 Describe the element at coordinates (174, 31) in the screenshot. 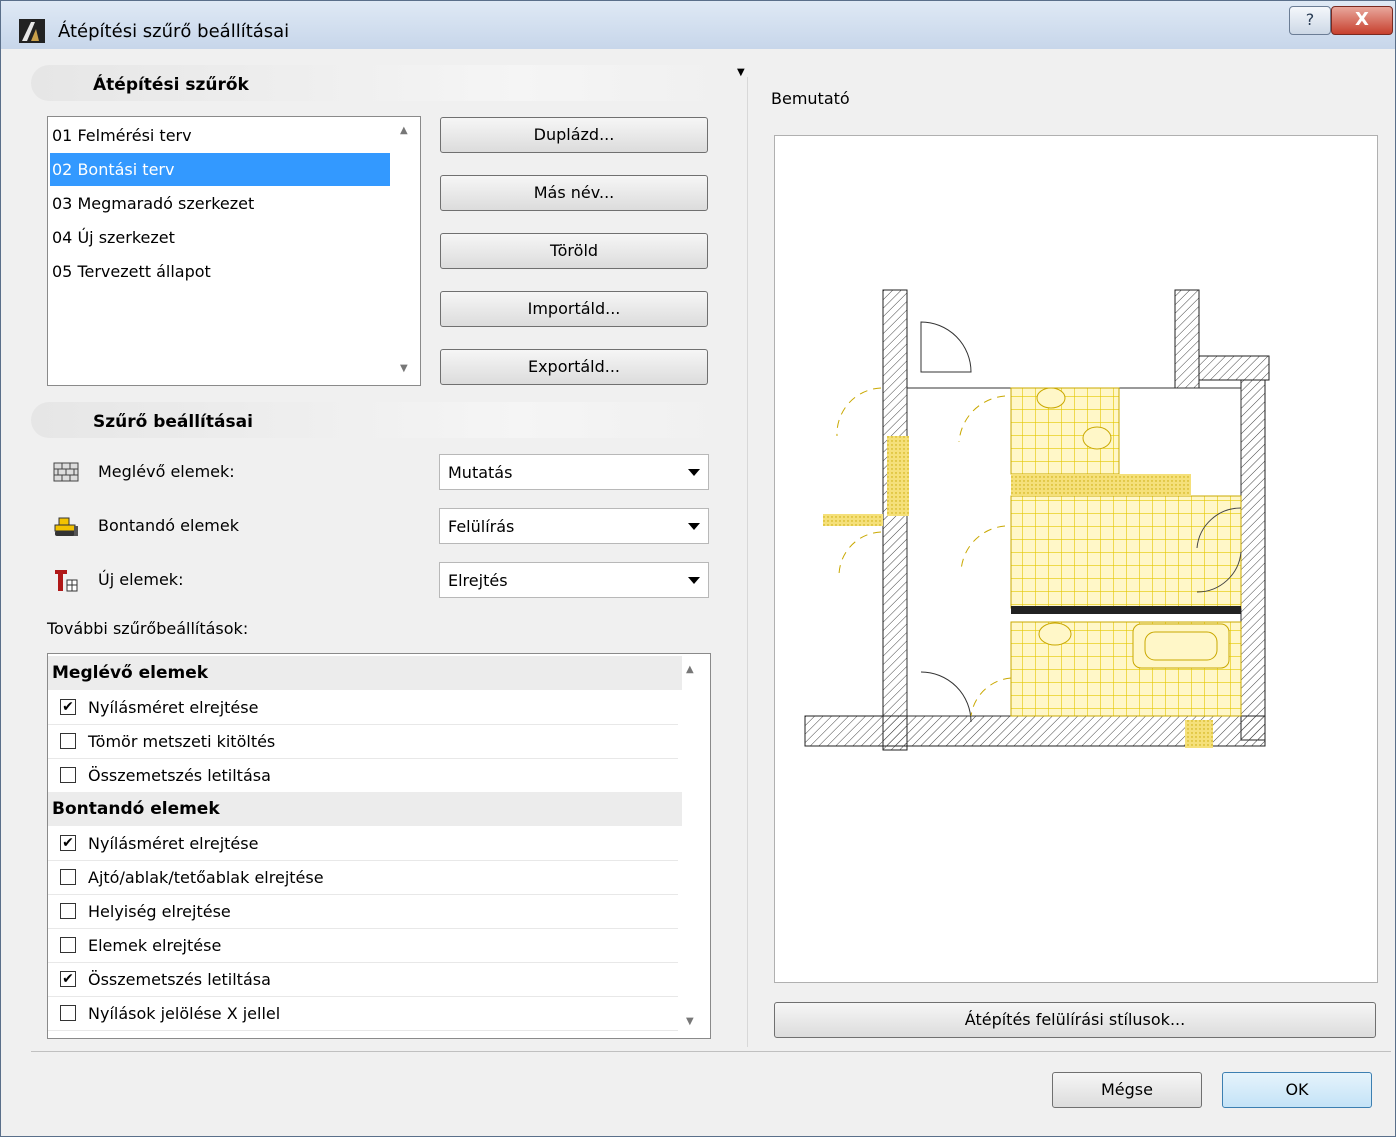

I see `window-title: Átépítési szűrő beállításai` at that location.